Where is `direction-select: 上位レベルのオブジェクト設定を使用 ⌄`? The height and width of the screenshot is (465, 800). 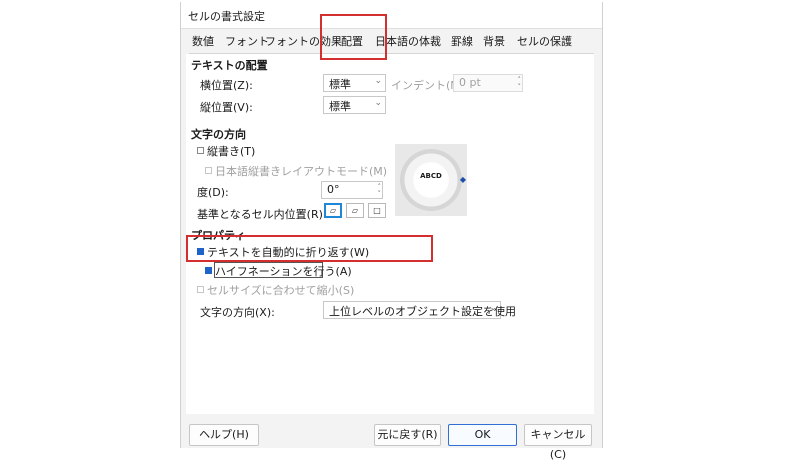 direction-select: 上位レベルのオブジェクト設定を使用 ⌄ is located at coordinates (419, 310).